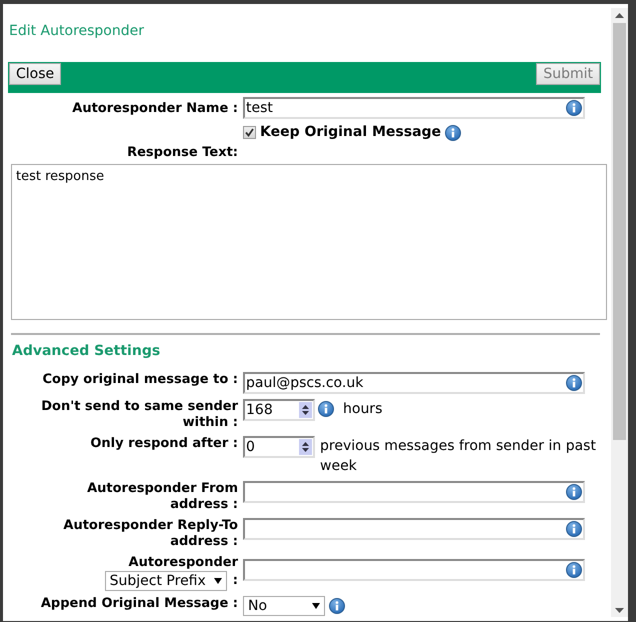  I want to click on field-label: Append Original Message :, so click(139, 604).